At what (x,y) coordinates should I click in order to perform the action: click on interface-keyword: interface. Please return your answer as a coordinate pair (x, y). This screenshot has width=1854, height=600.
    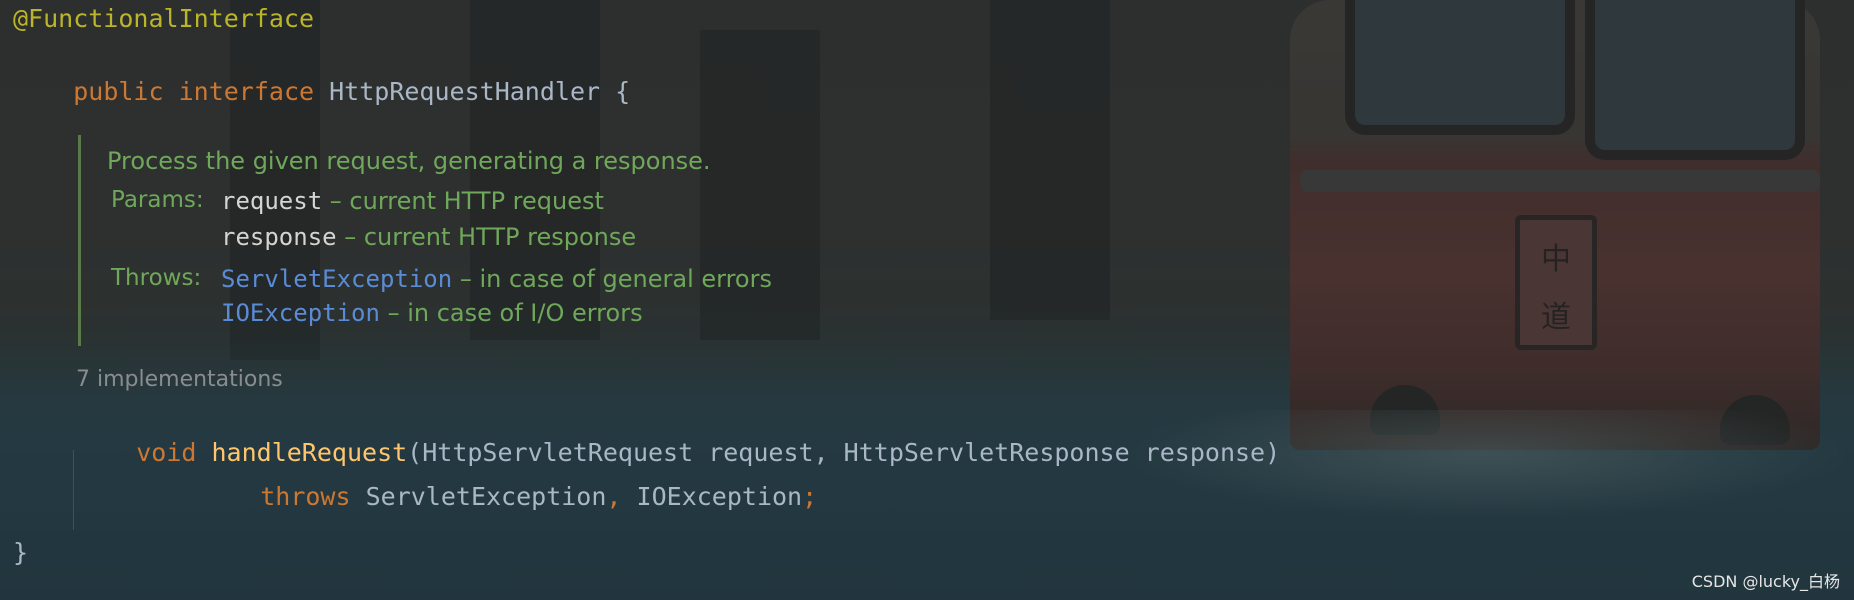
    Looking at the image, I should click on (246, 91).